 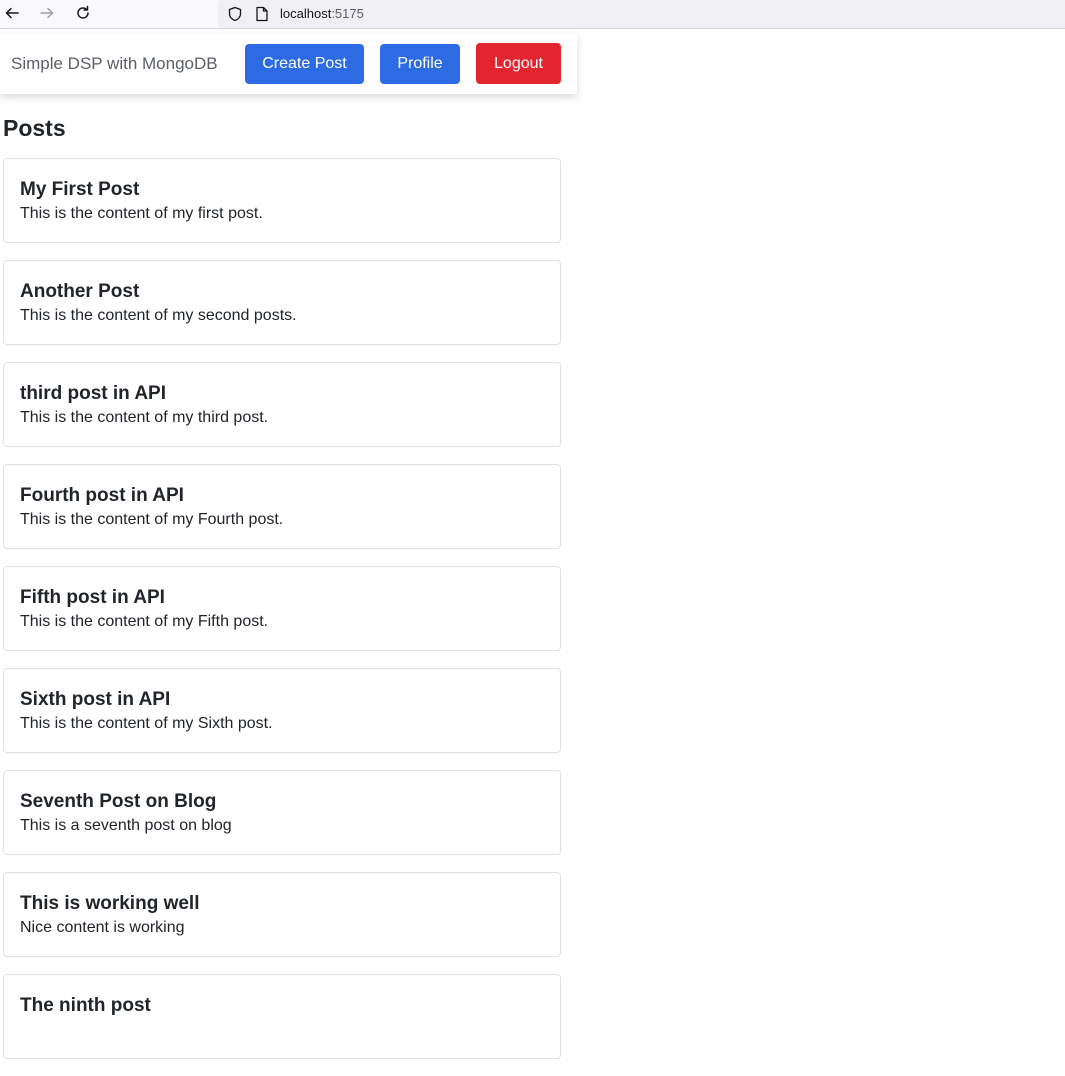 I want to click on arrow-right-icon, so click(x=47, y=13).